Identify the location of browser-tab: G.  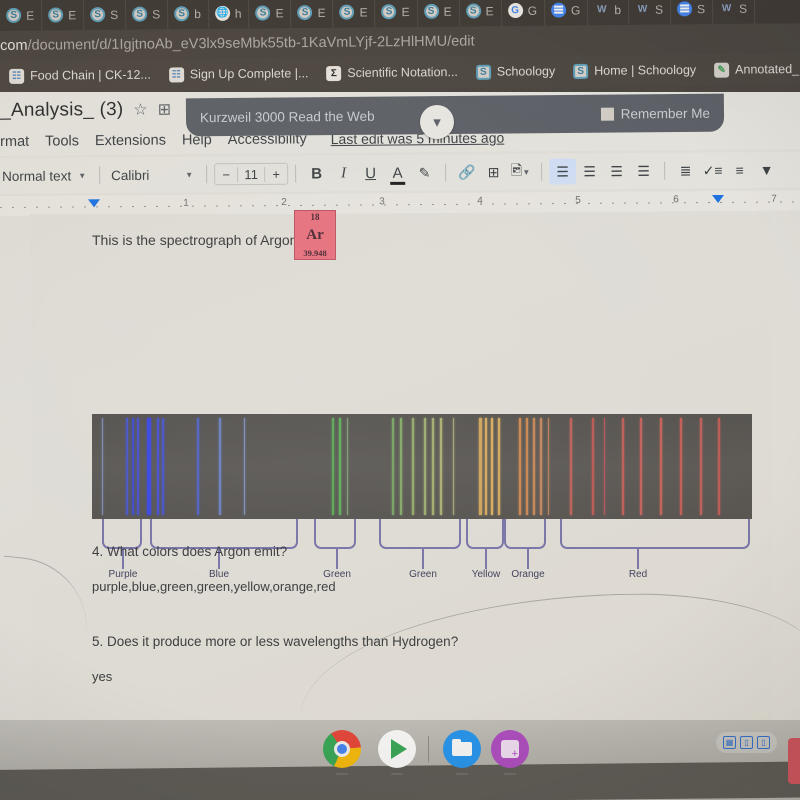
(566, 13).